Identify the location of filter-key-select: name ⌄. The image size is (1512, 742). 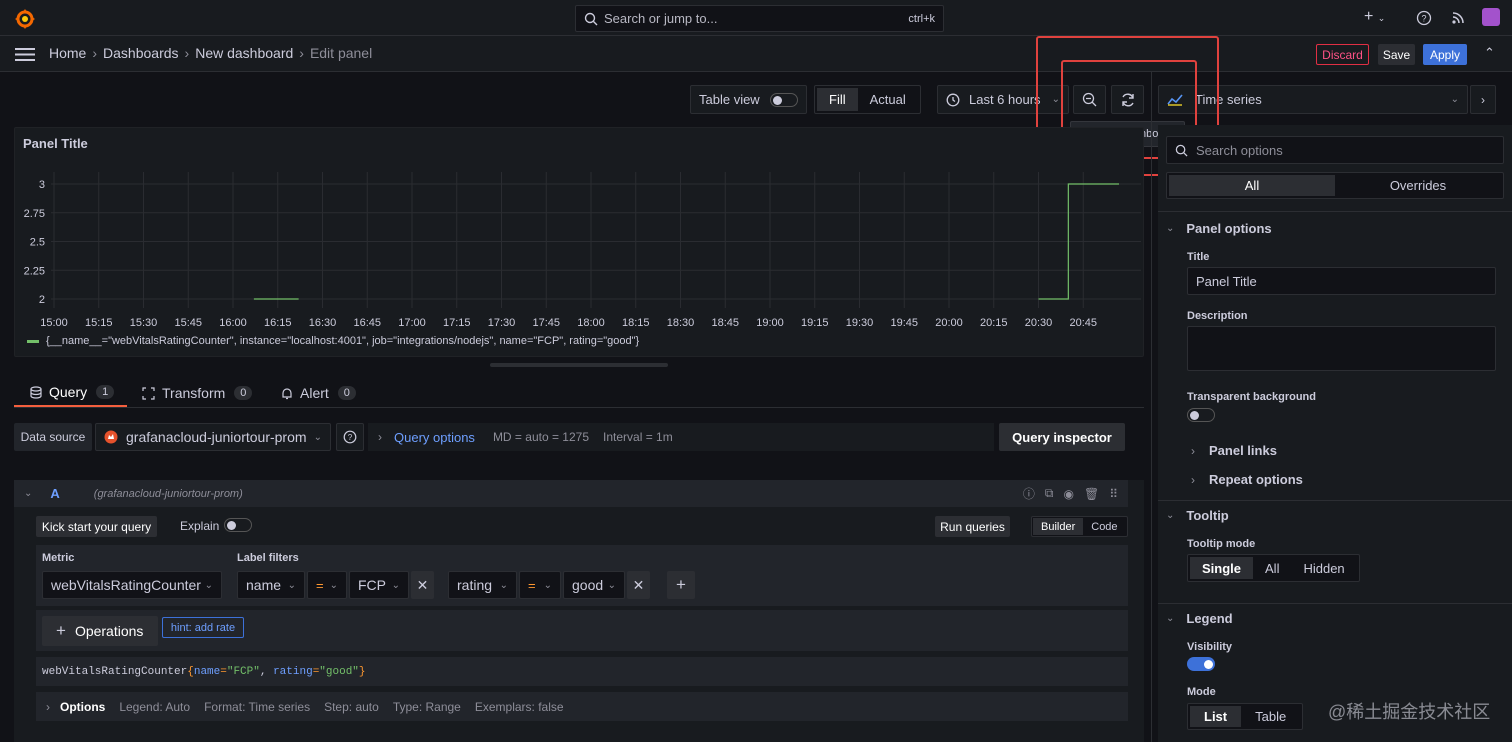
(271, 585).